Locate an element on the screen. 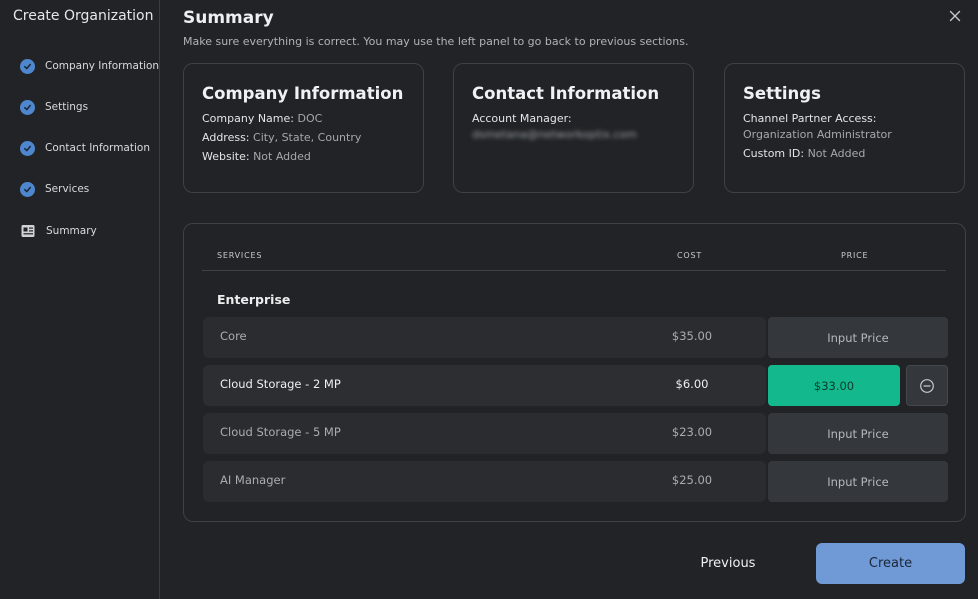  app-title: Create Organization is located at coordinates (83, 16).